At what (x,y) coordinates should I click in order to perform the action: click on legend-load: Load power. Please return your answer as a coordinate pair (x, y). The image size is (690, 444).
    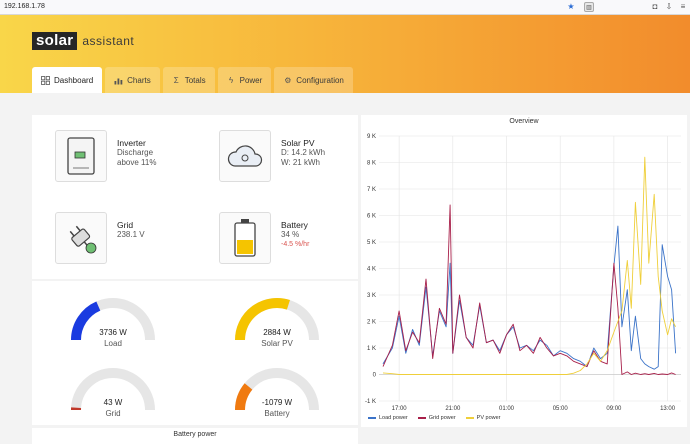
    Looking at the image, I should click on (388, 418).